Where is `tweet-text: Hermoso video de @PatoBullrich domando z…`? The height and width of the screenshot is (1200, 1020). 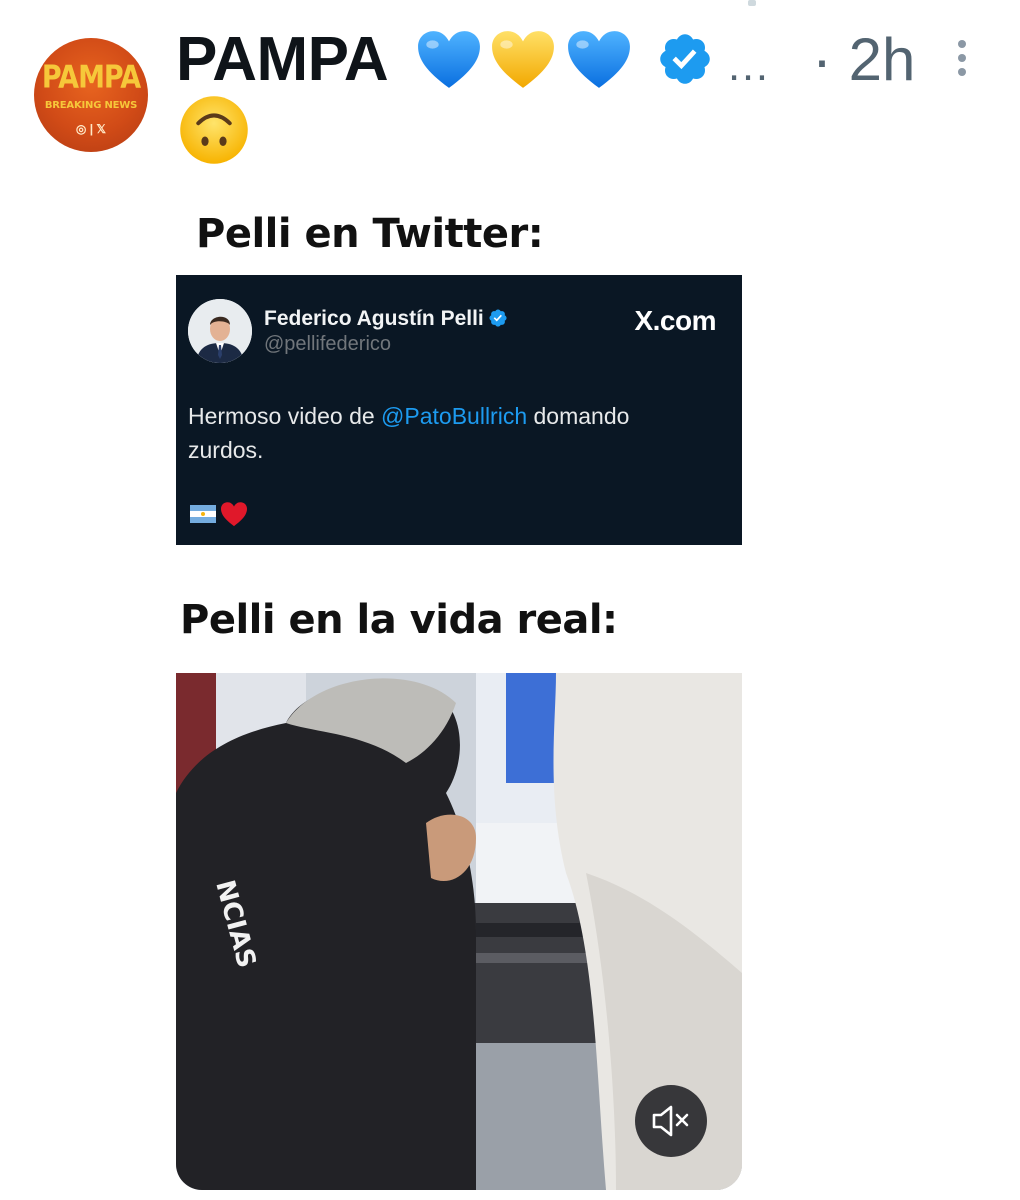 tweet-text: Hermoso video de @PatoBullrich domando z… is located at coordinates (448, 433).